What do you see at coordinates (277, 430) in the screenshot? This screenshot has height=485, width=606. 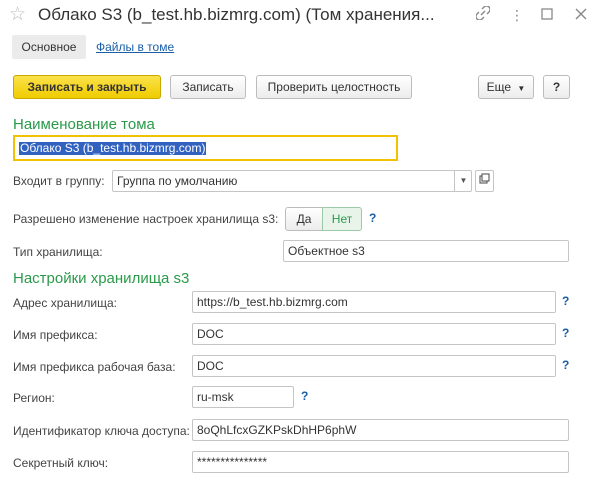 I see `access-key-value: 8oQhLfcxGZKPskDhHP6phW` at bounding box center [277, 430].